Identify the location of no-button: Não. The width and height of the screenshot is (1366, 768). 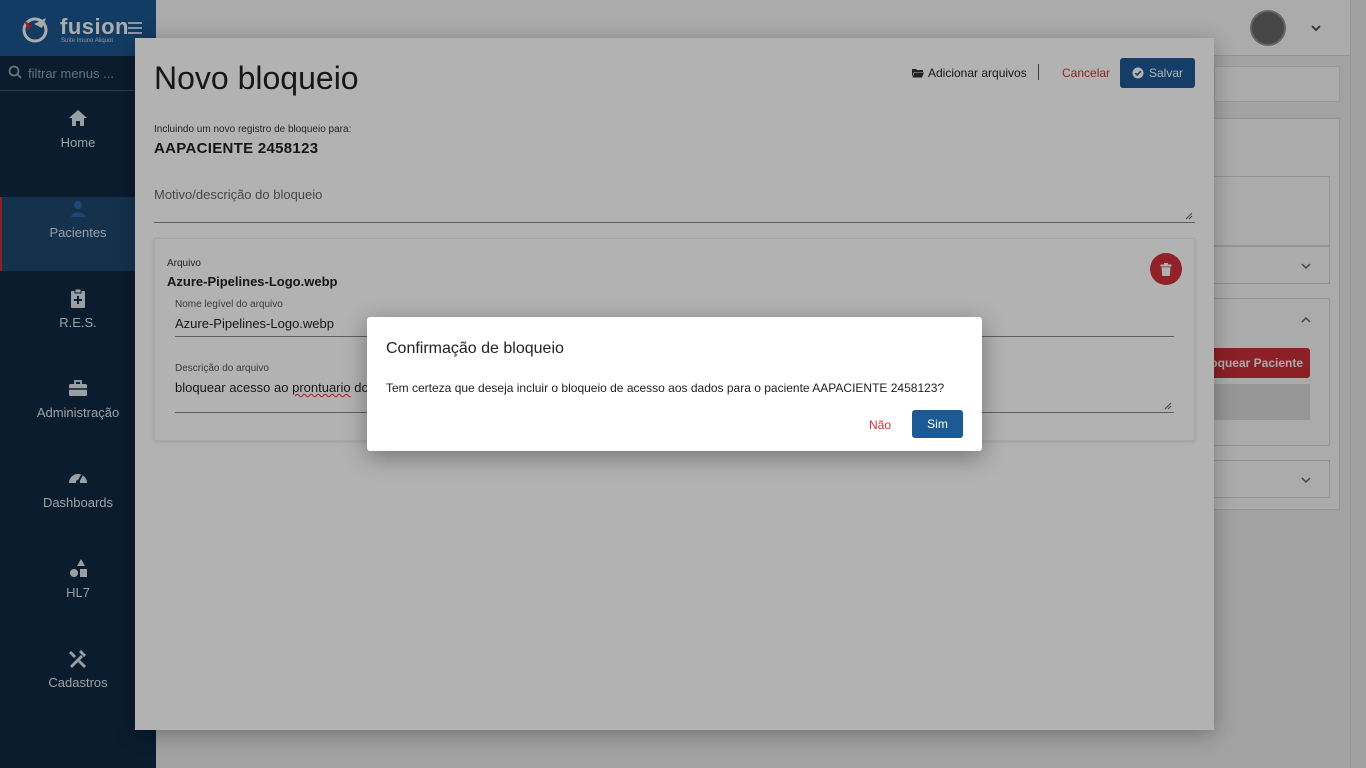
(880, 425).